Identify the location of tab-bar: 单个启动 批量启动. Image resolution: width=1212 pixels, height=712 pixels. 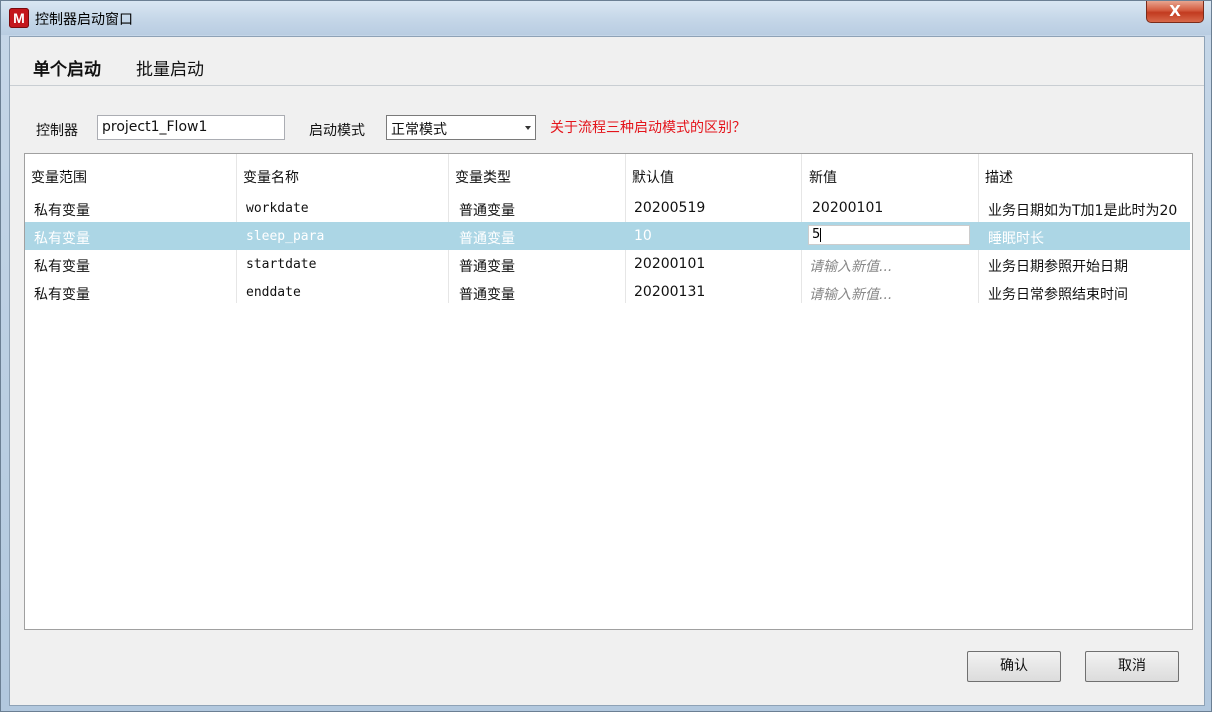
(607, 61).